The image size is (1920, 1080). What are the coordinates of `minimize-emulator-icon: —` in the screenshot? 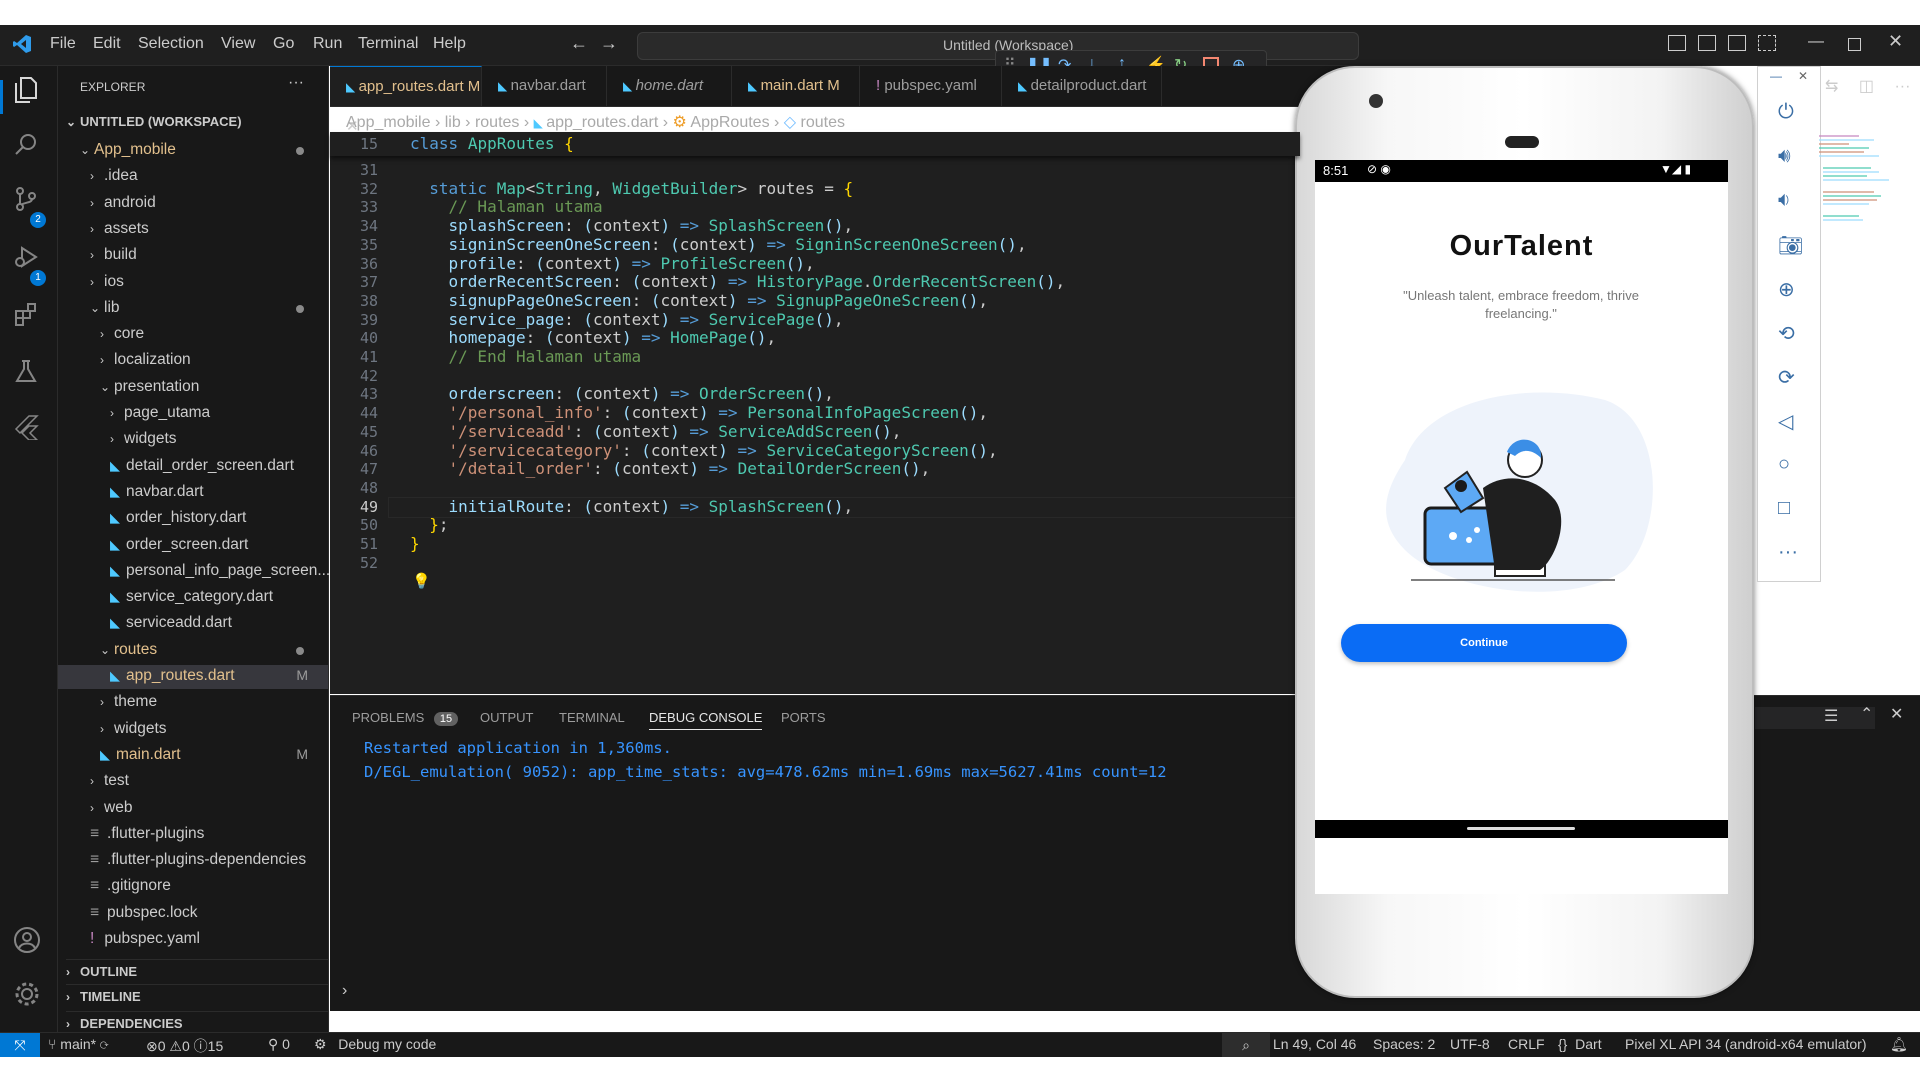 It's located at (1776, 76).